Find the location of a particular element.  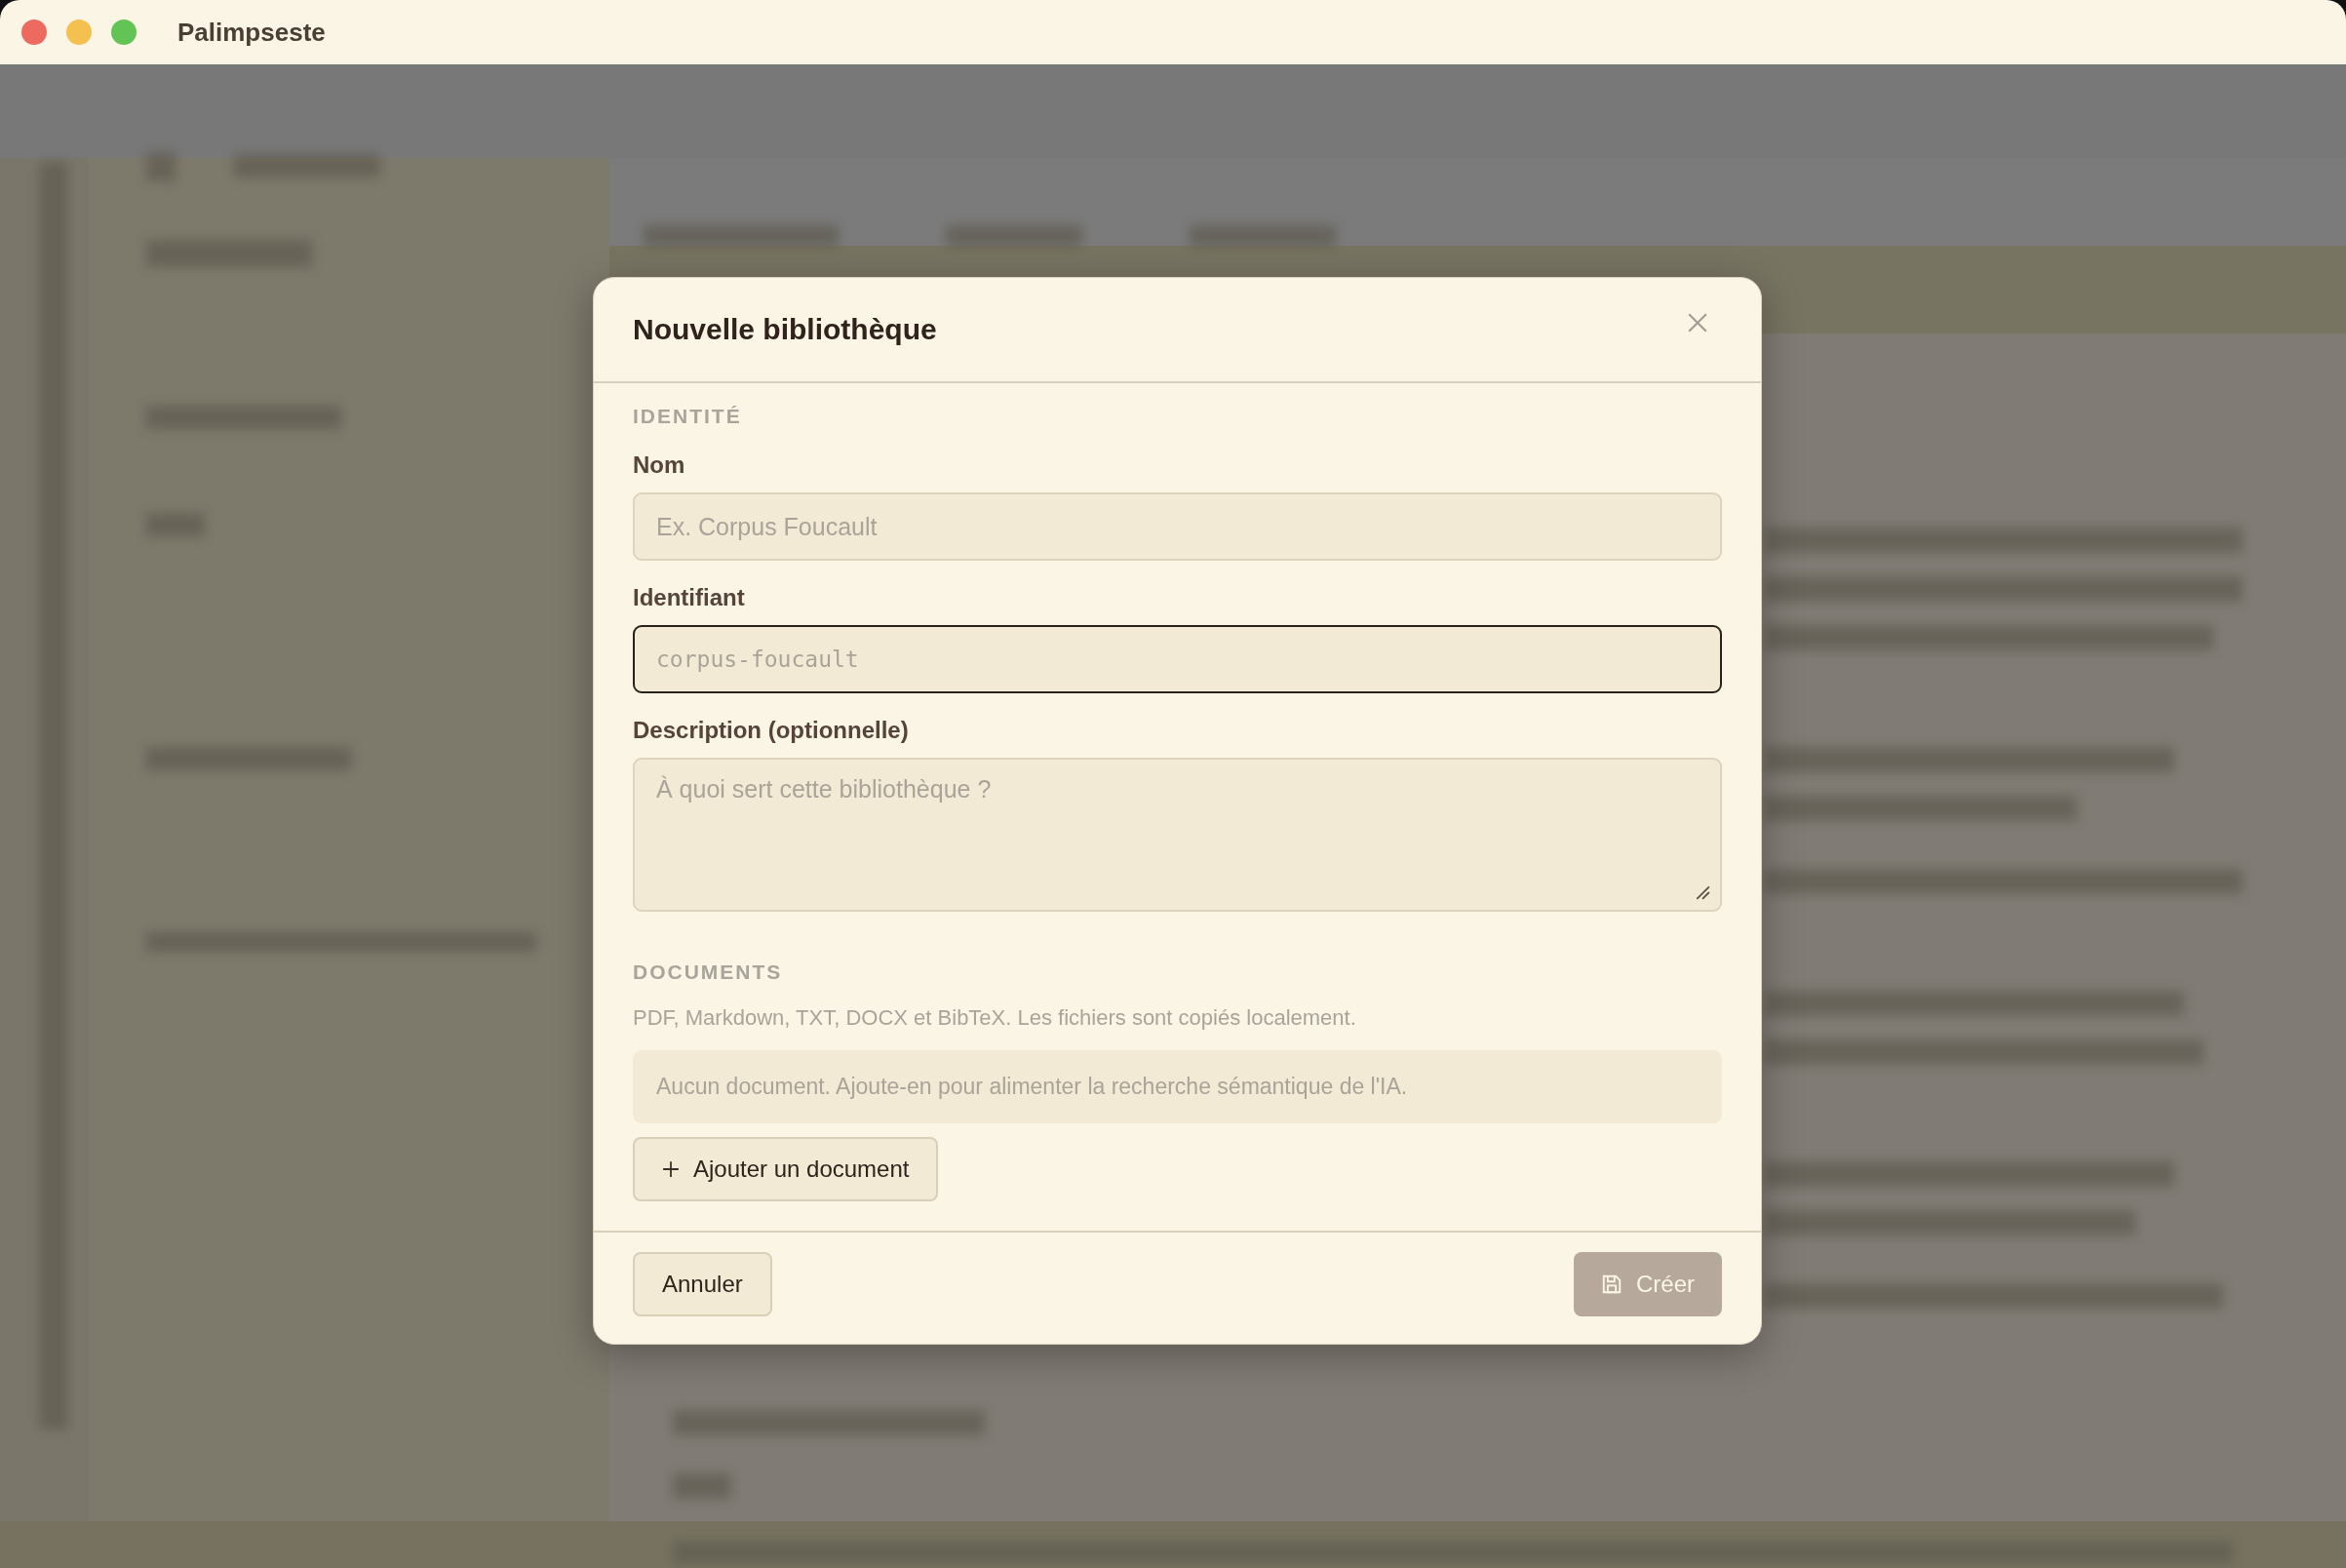

resize-handle-icon is located at coordinates (1702, 892).